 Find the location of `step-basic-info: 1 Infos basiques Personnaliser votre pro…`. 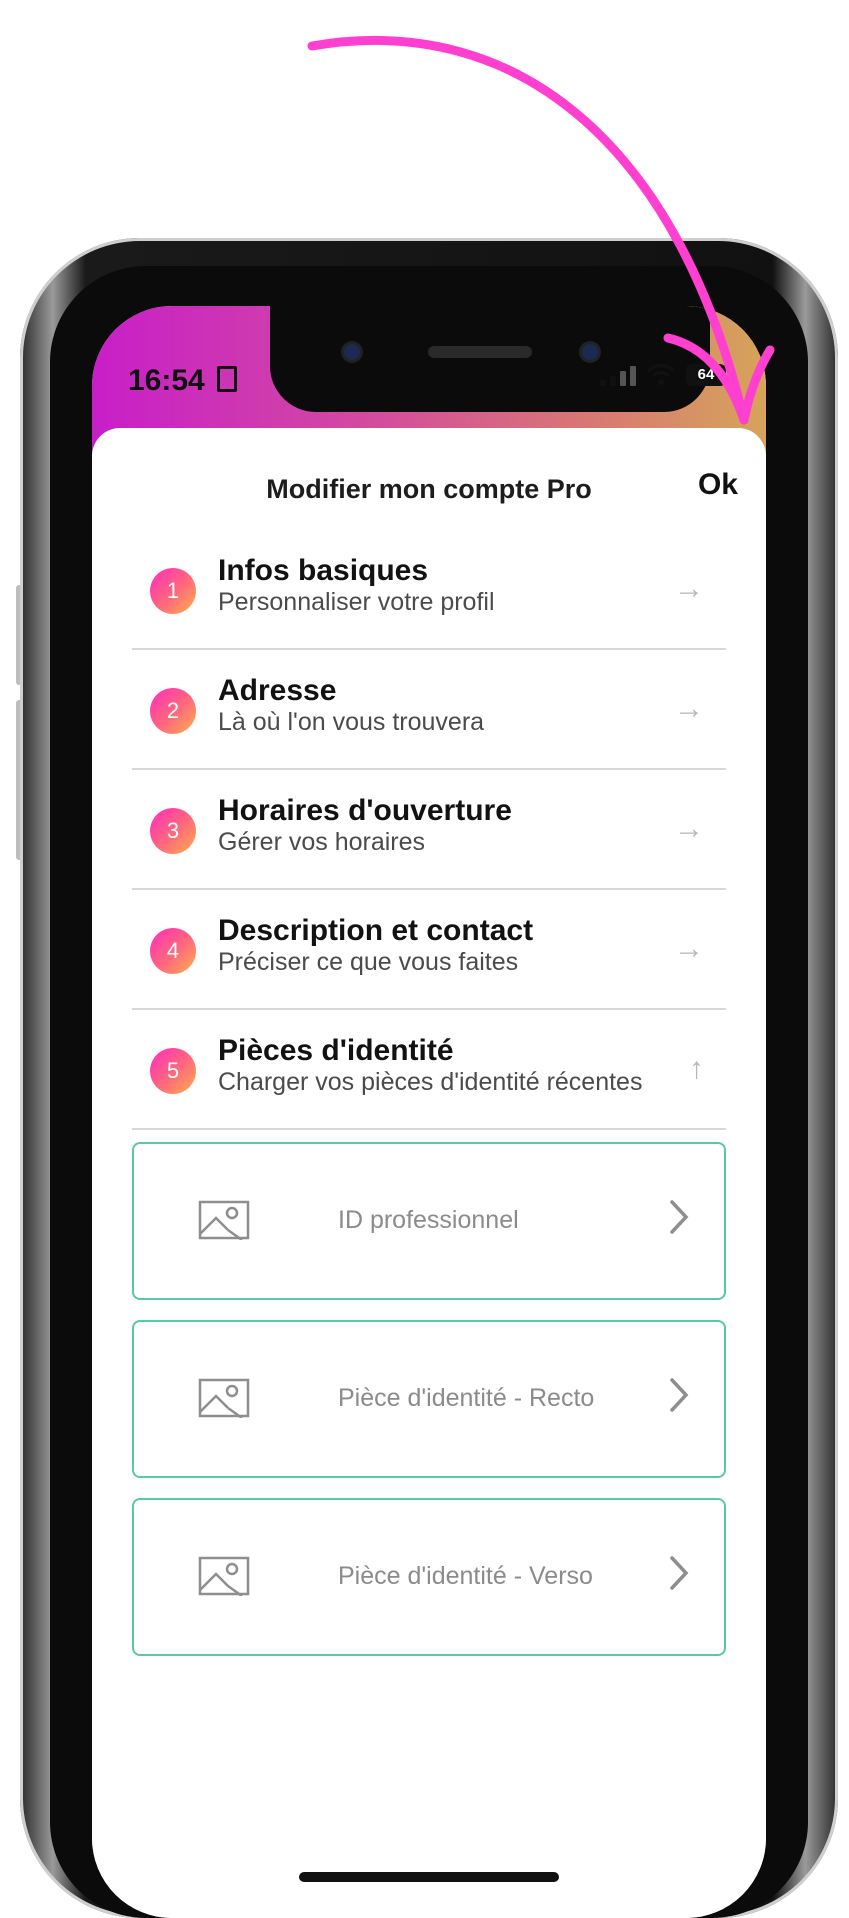

step-basic-info: 1 Infos basiques Personnaliser votre pro… is located at coordinates (429, 590).